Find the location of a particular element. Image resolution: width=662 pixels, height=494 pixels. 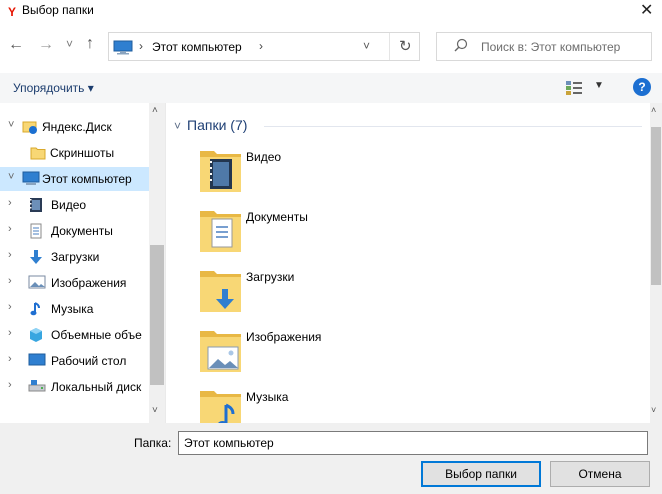

navigation-scrollbar: ˄ ˅ is located at coordinates (157, 263).